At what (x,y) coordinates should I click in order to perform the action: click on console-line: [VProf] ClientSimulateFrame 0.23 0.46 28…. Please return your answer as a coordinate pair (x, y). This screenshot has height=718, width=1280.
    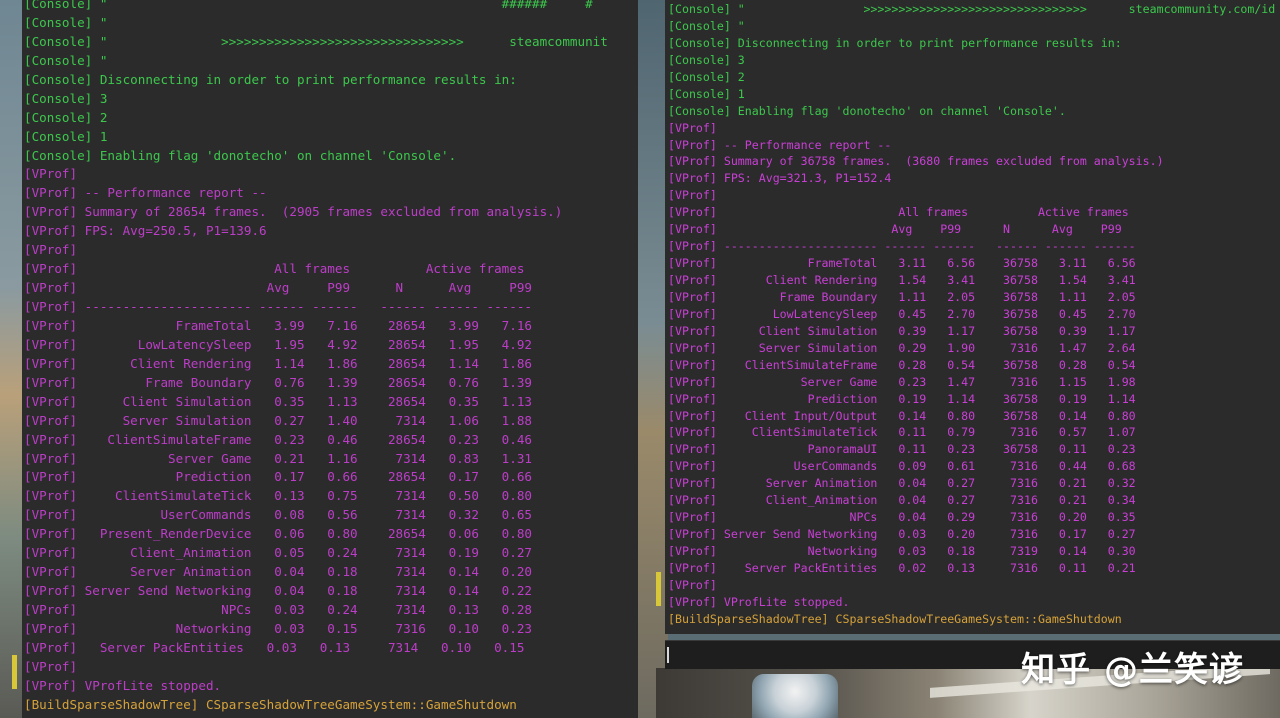
    Looking at the image, I should click on (278, 439).